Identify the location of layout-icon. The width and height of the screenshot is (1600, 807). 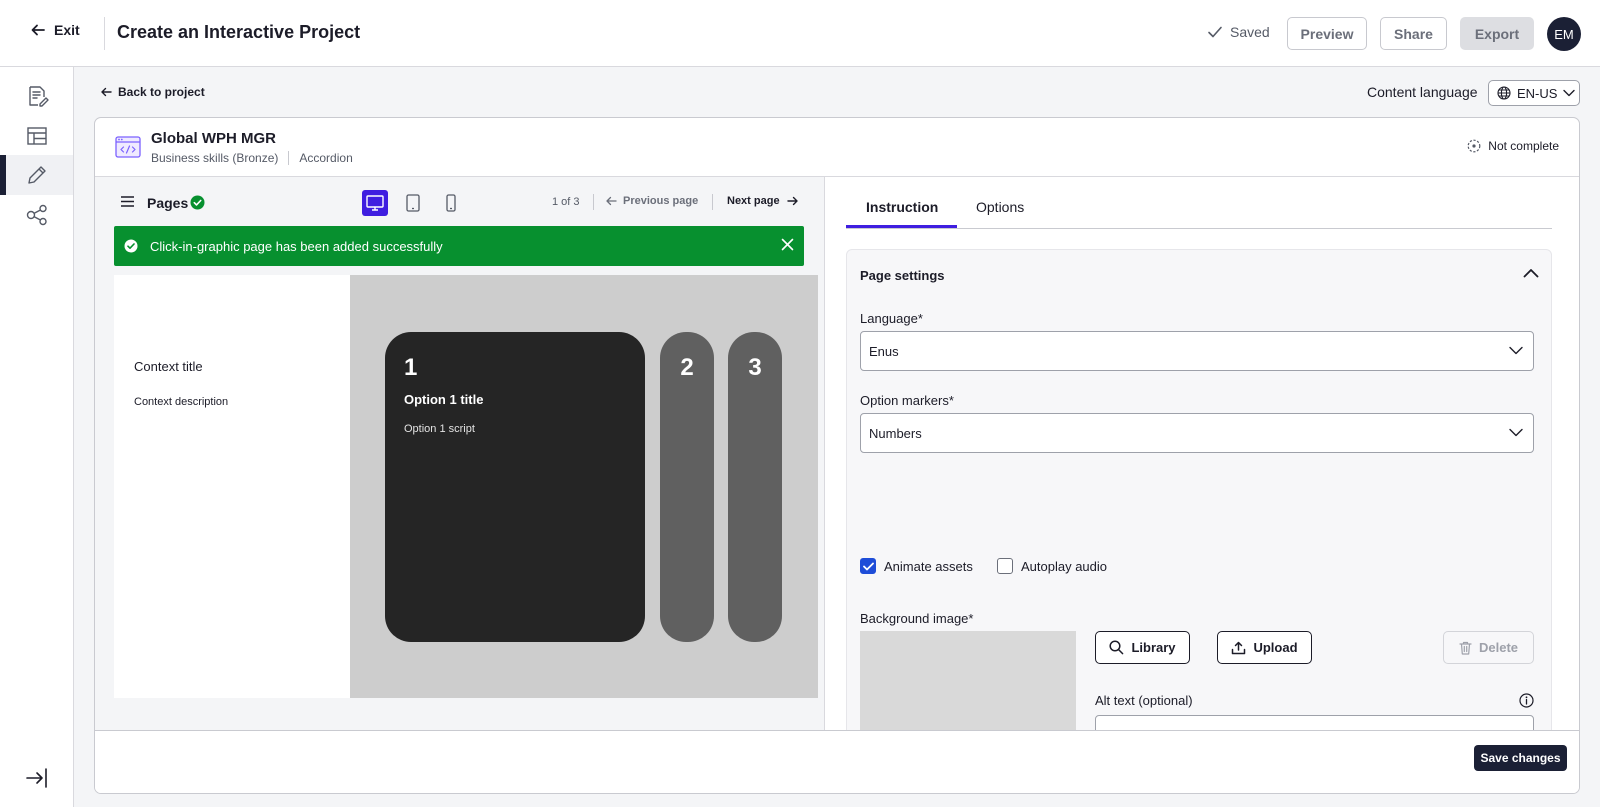
(36, 136).